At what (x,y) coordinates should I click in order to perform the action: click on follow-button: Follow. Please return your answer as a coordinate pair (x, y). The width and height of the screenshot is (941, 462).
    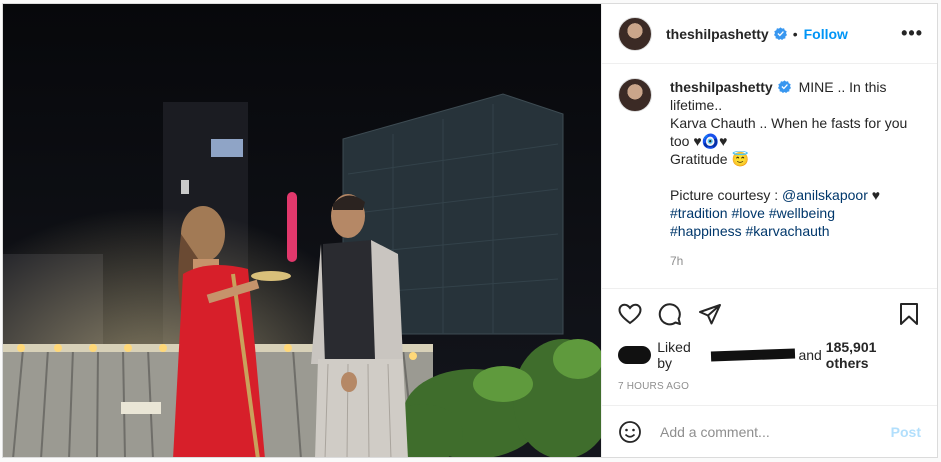
    Looking at the image, I should click on (826, 34).